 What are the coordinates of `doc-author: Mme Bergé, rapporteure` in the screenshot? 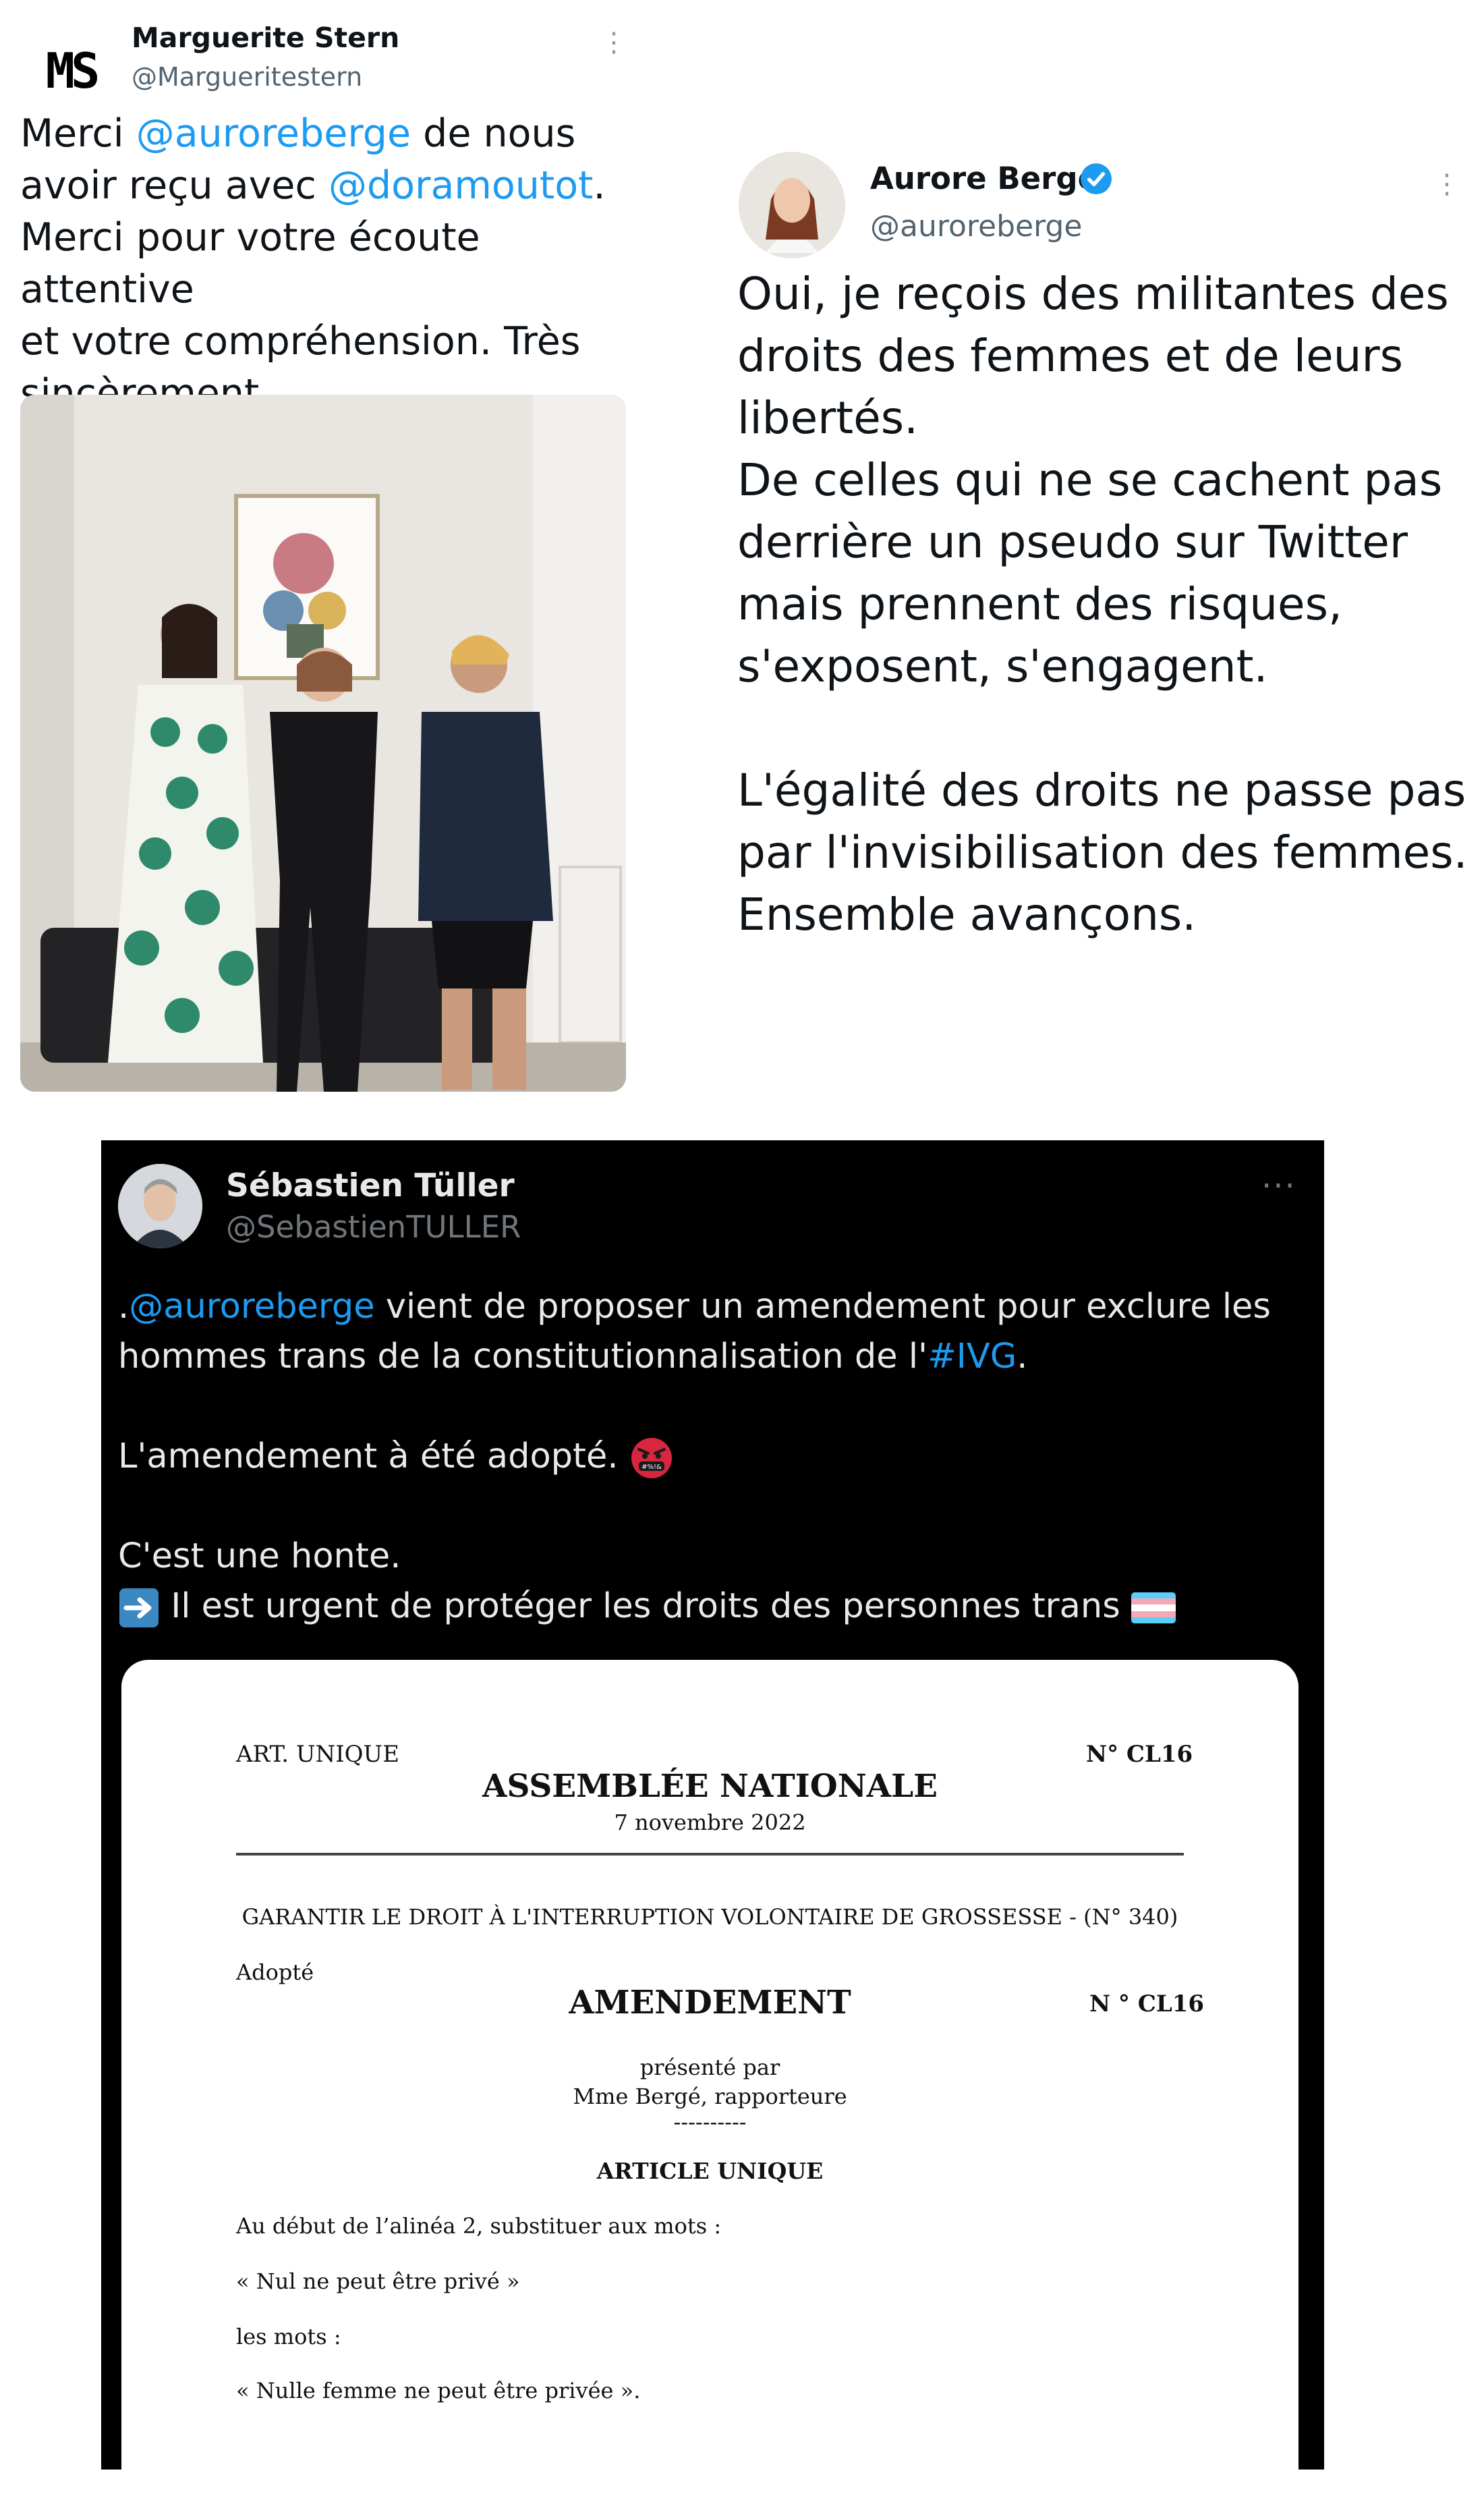 It's located at (710, 2096).